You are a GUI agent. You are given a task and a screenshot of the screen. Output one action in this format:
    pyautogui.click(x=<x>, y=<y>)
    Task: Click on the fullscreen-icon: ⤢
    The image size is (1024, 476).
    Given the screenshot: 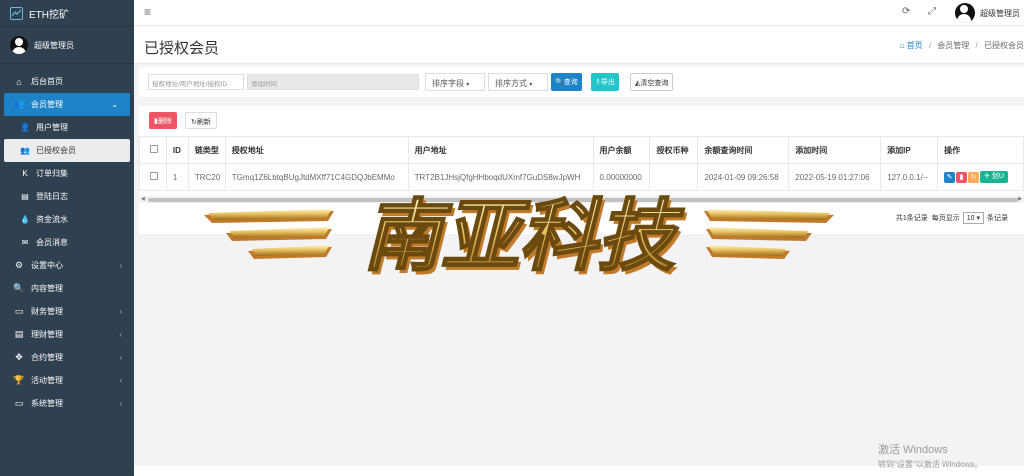 What is the action you would take?
    pyautogui.click(x=932, y=11)
    